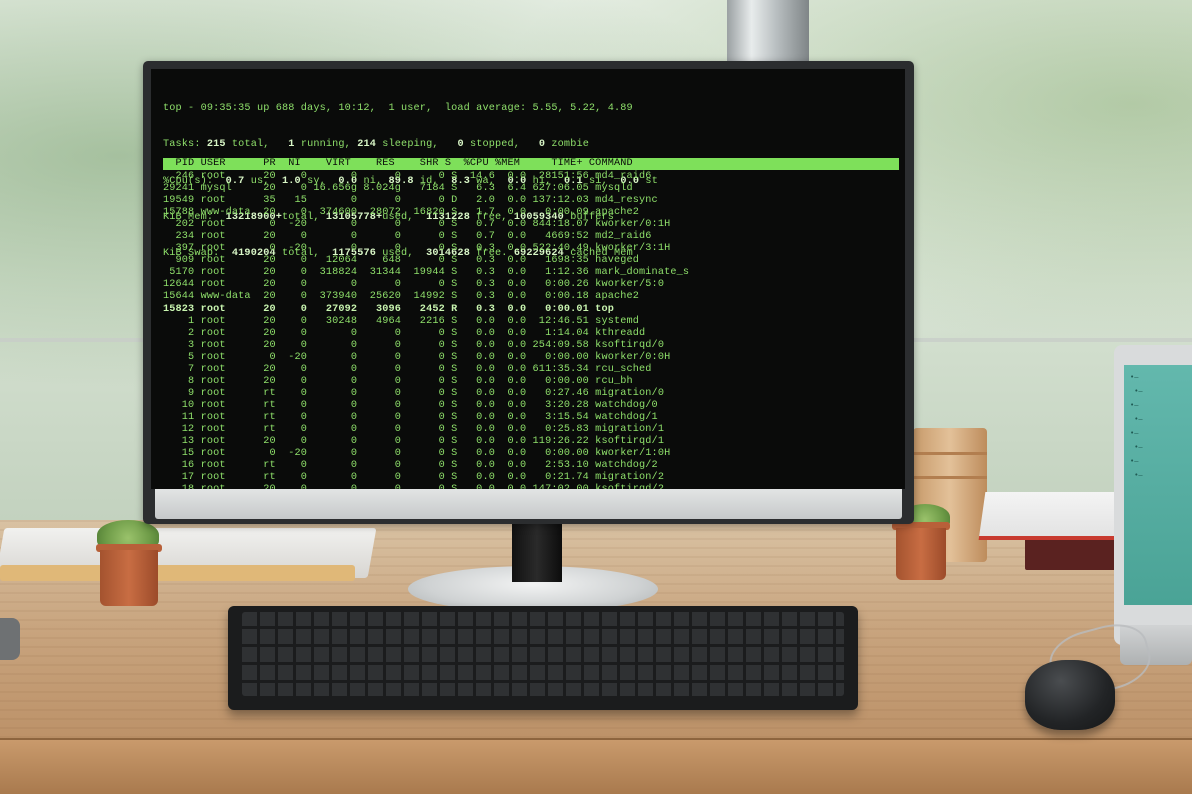  What do you see at coordinates (567, 145) in the screenshot?
I see `summary-label: zombie` at bounding box center [567, 145].